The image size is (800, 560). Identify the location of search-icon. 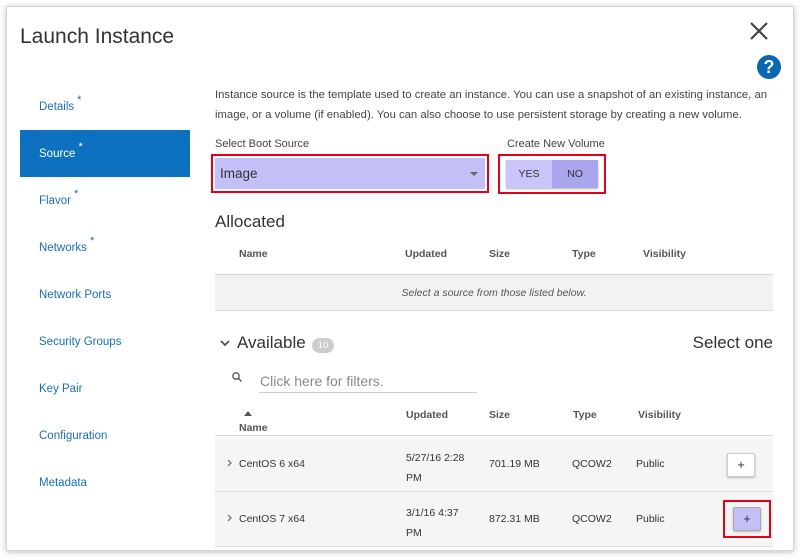
(237, 377).